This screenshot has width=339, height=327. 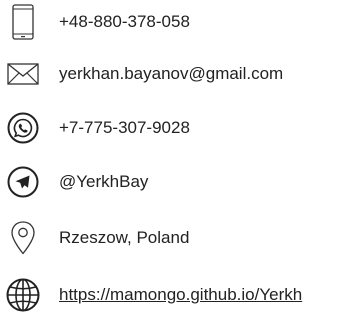 I want to click on contact-telegram: @YerkhBay, so click(x=169, y=182).